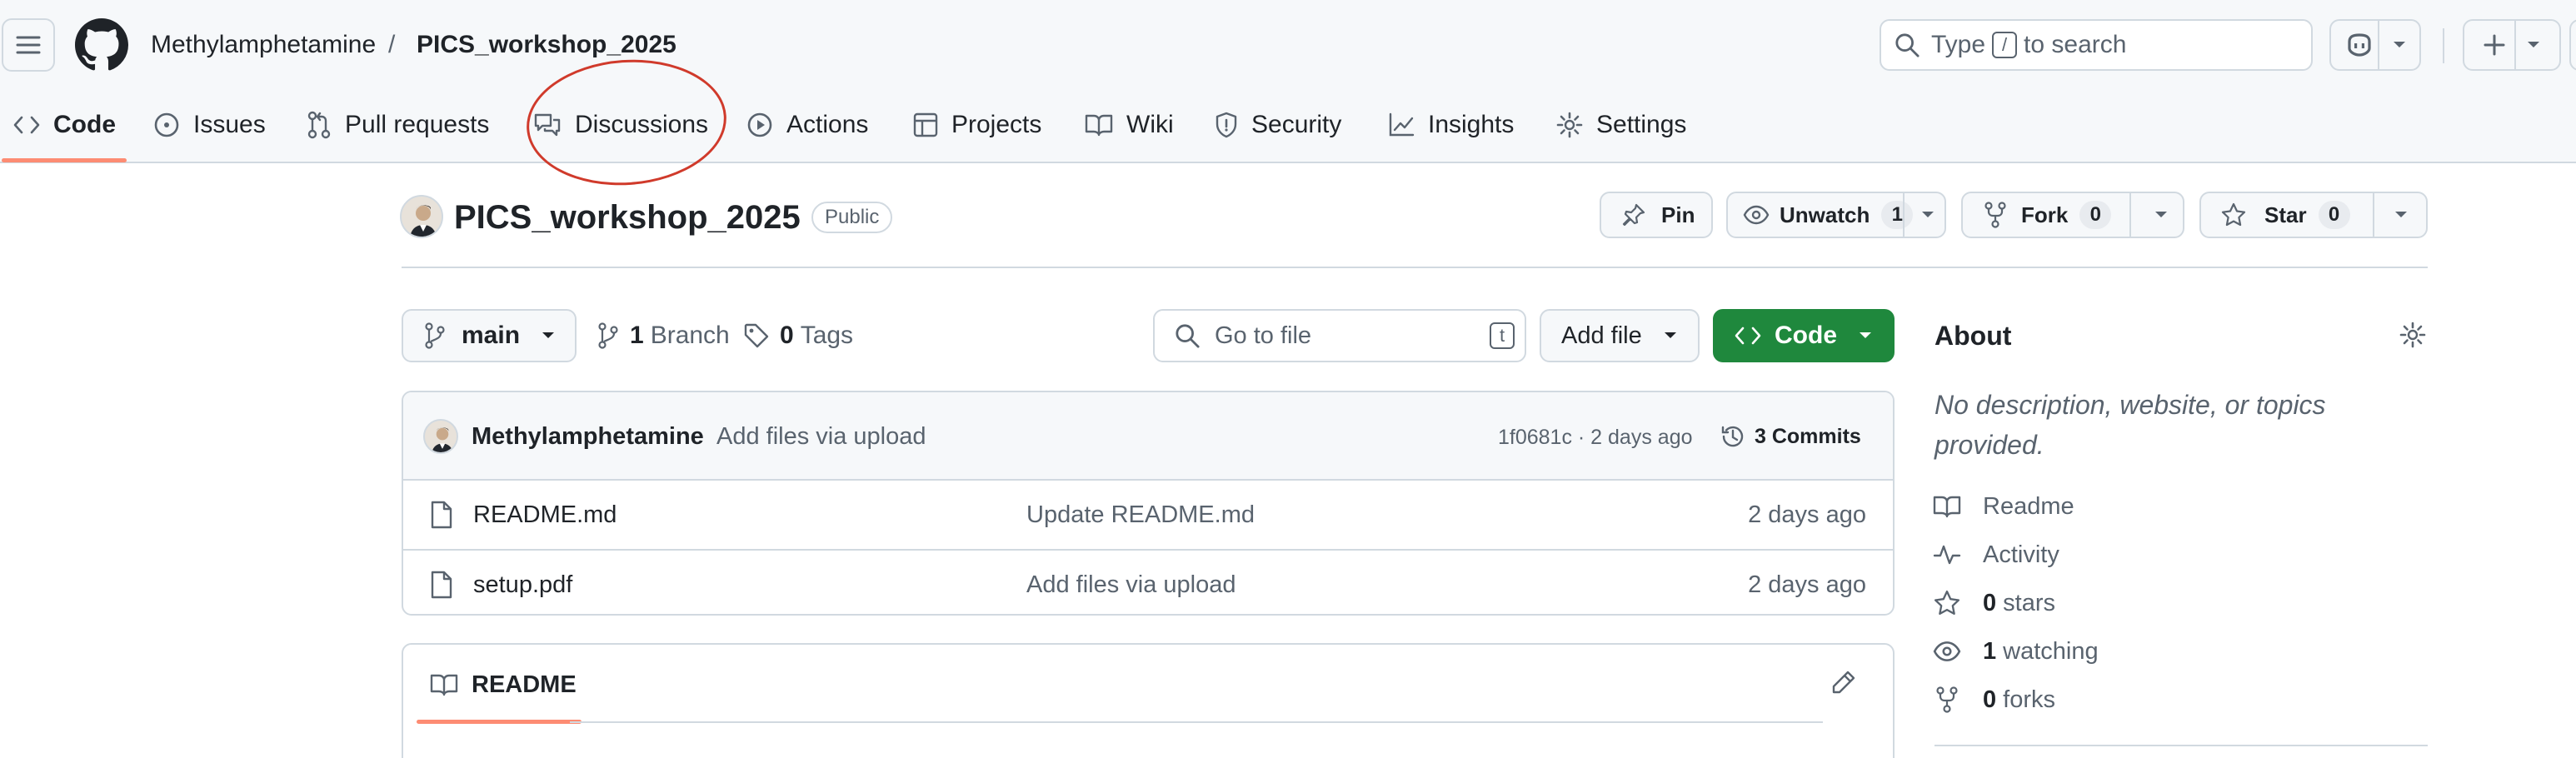  What do you see at coordinates (2512, 45) in the screenshot?
I see `create-new-button` at bounding box center [2512, 45].